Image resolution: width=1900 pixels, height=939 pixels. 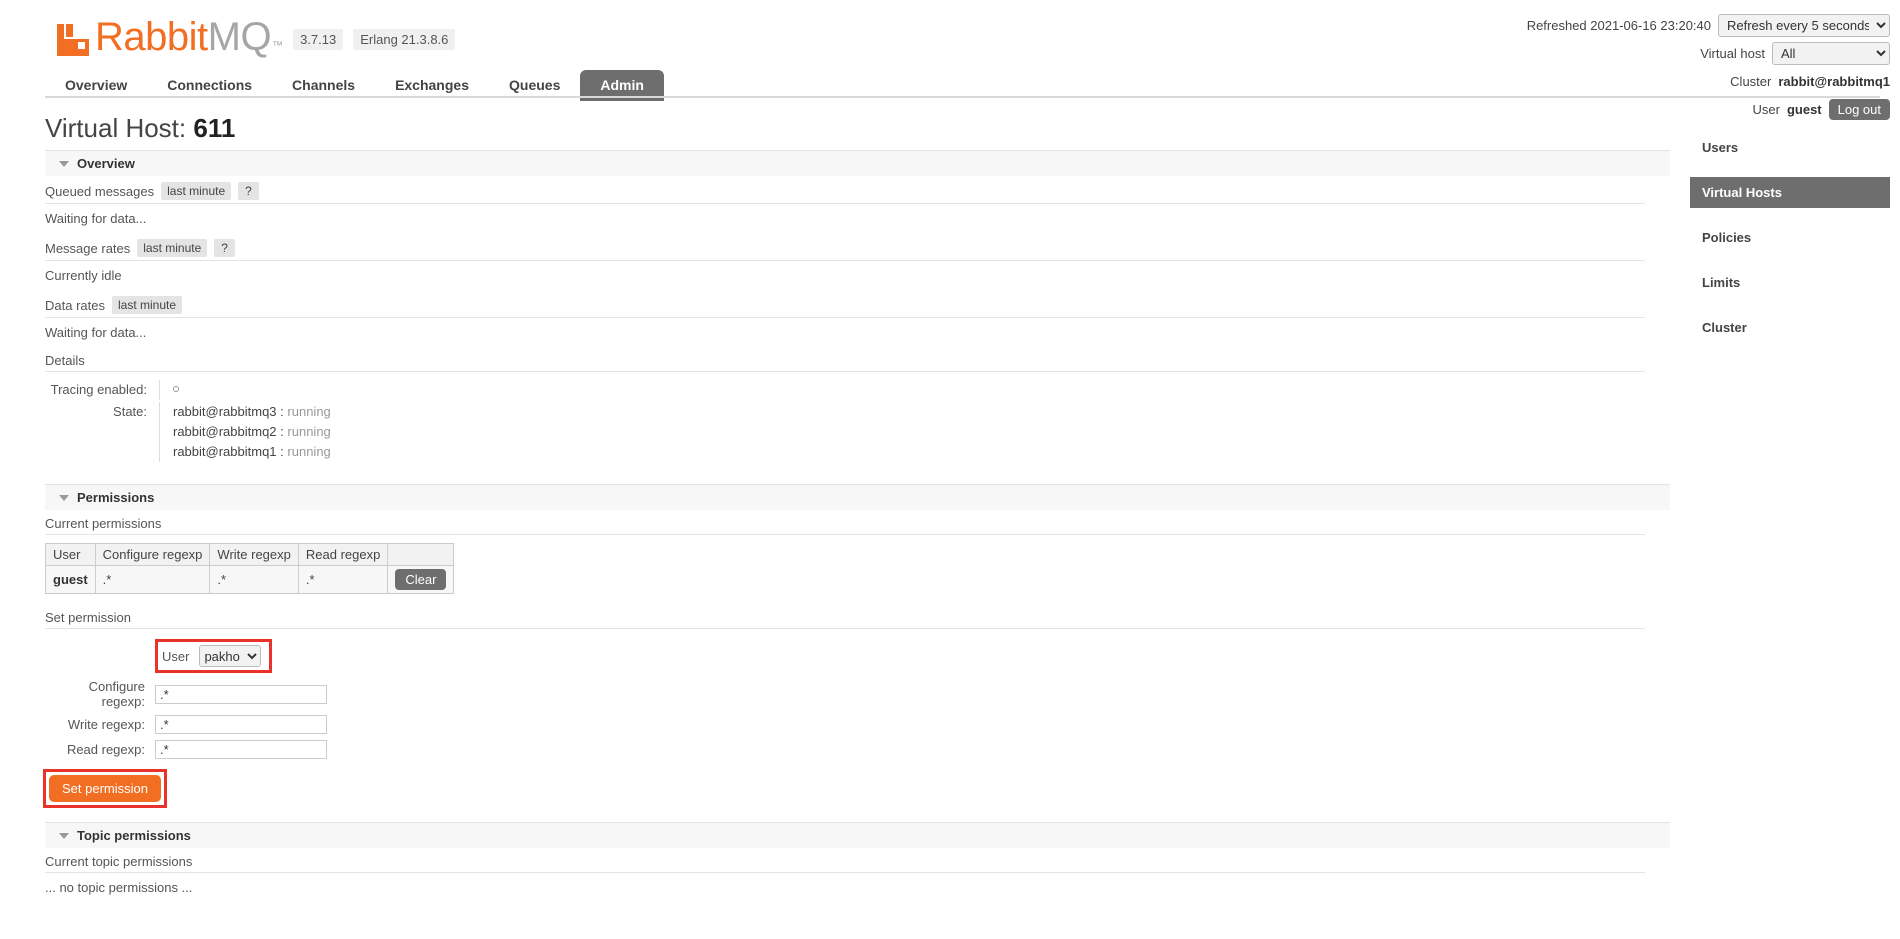 I want to click on message-rates-period-chip: last minute, so click(x=172, y=248).